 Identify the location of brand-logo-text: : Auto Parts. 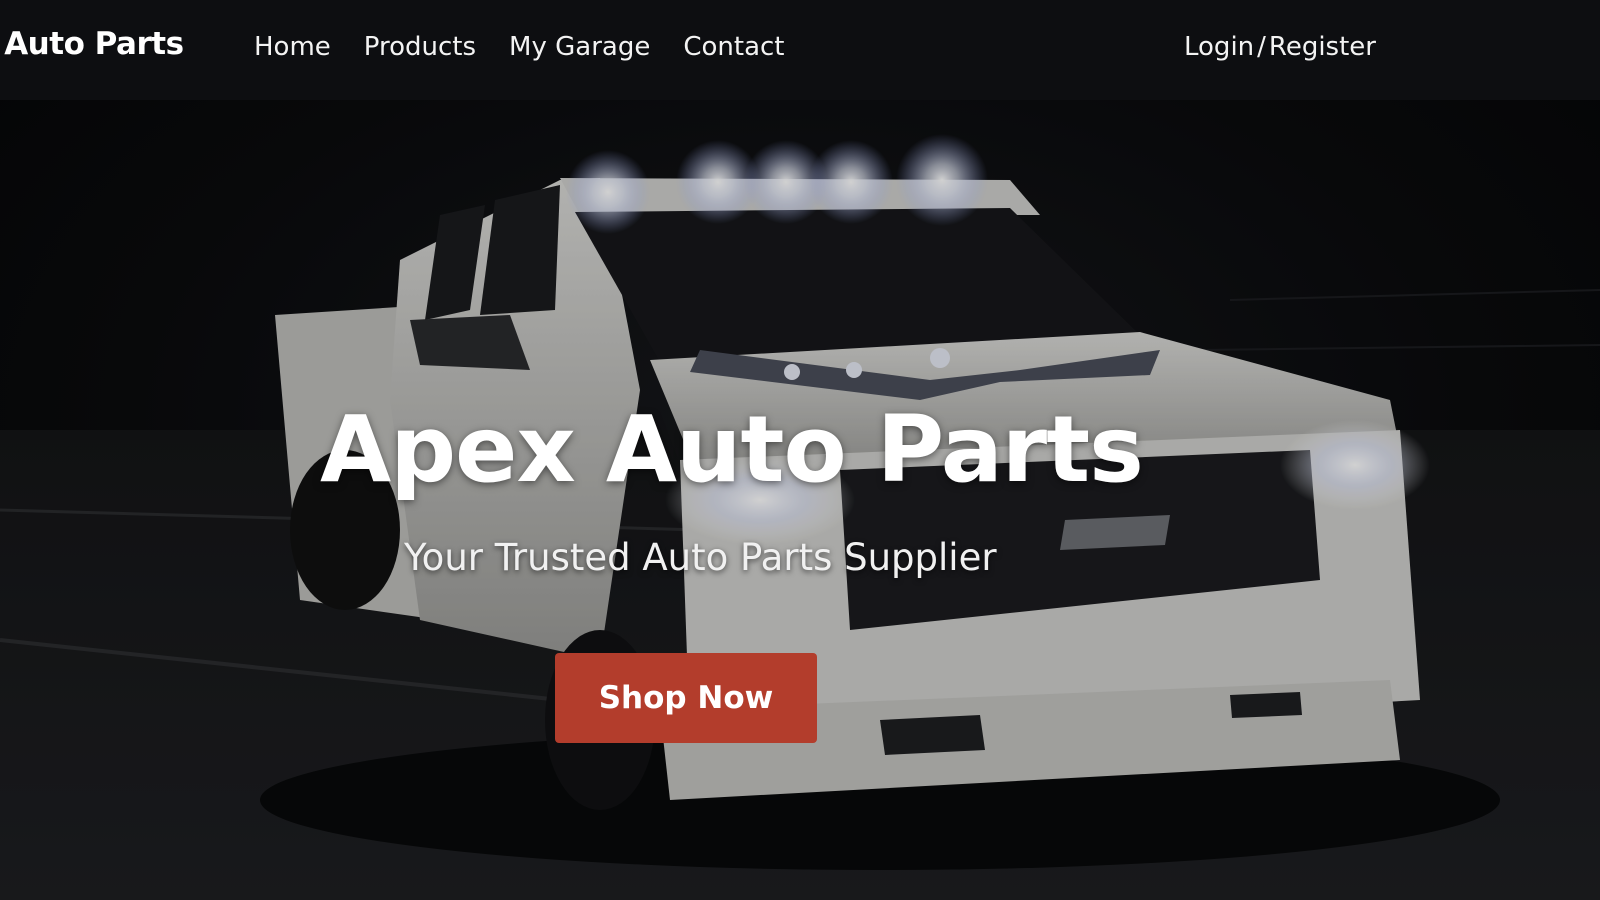
(92, 44).